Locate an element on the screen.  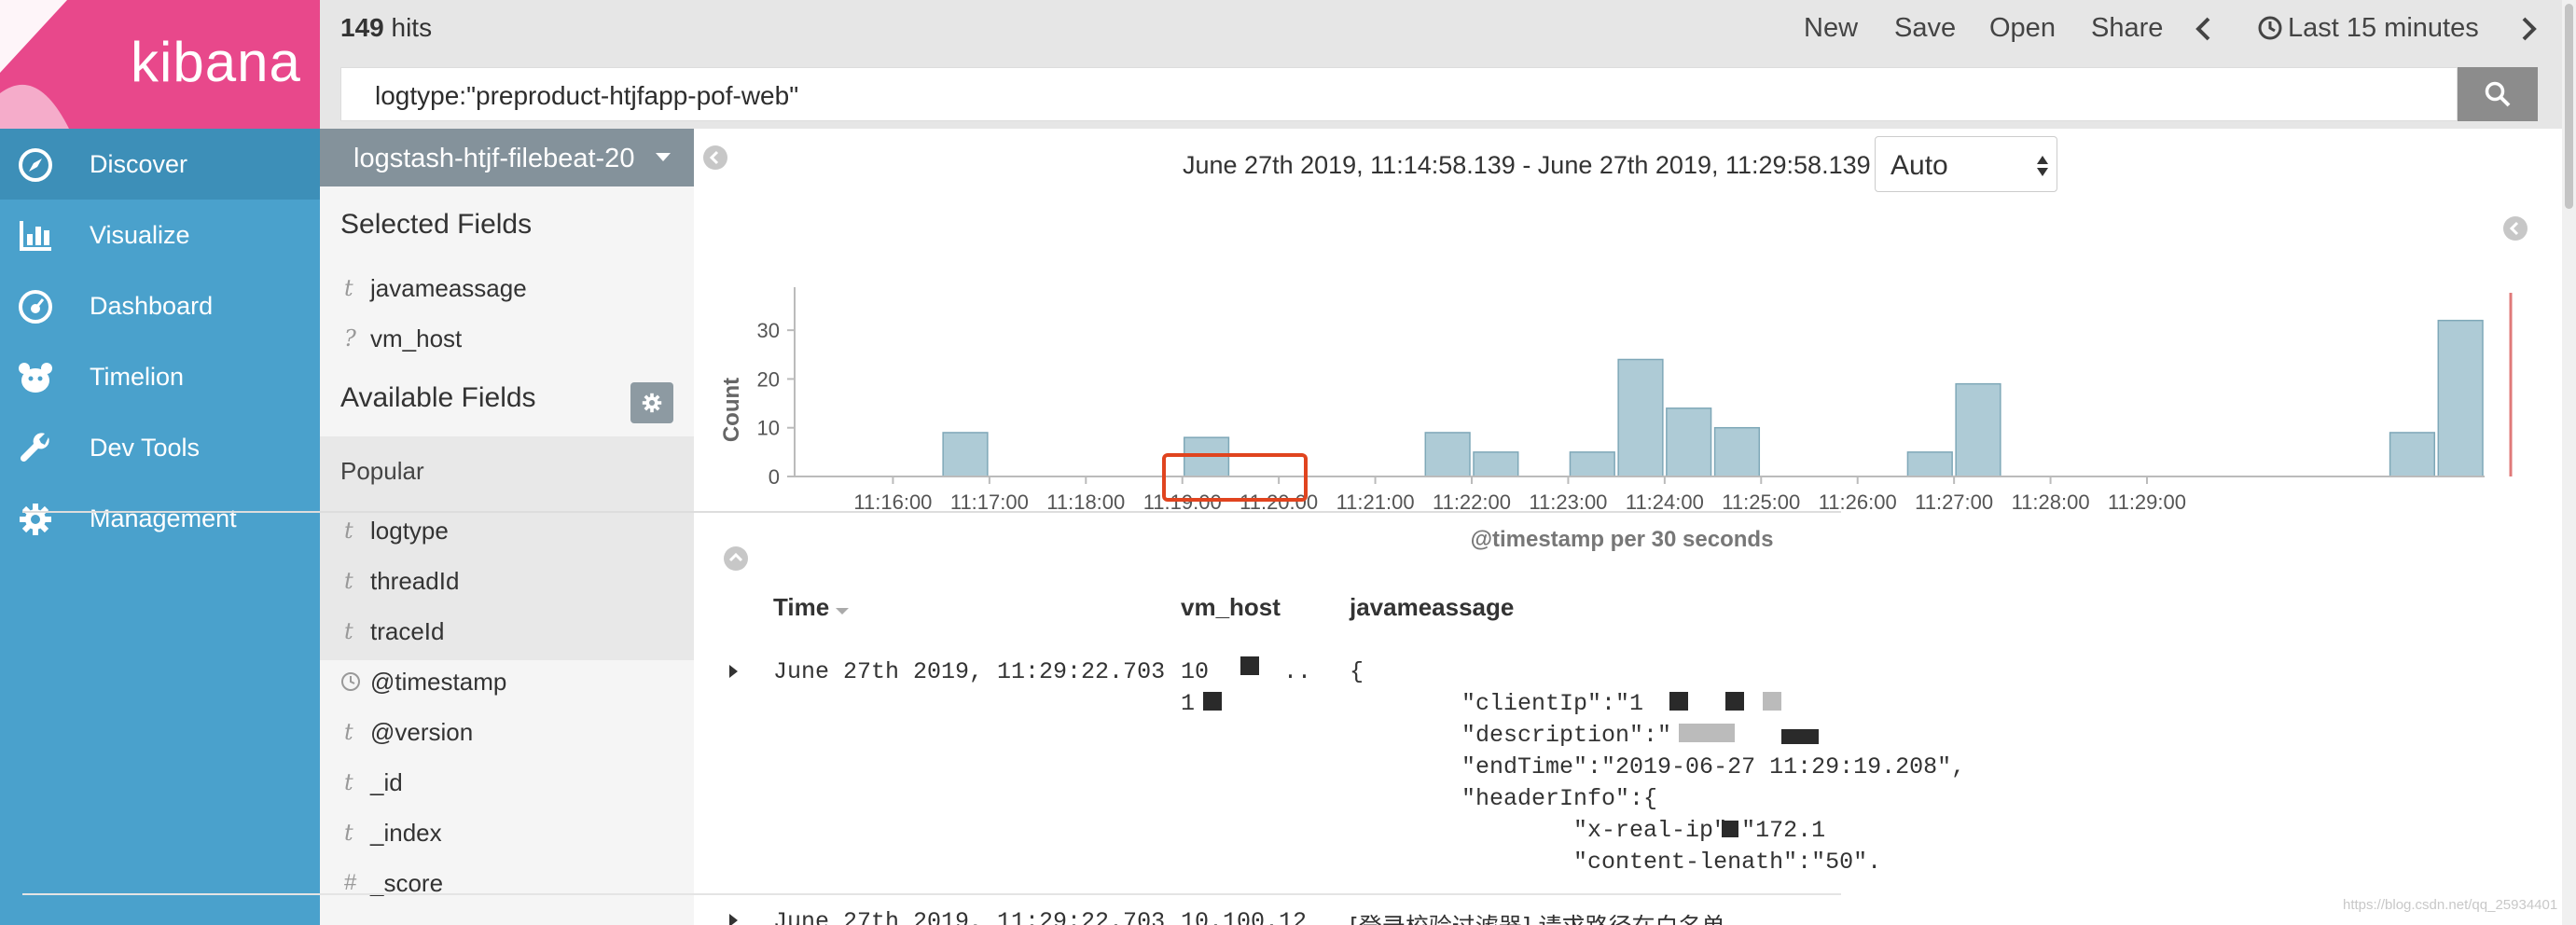
nav-item-discover: Discover is located at coordinates (160, 164).